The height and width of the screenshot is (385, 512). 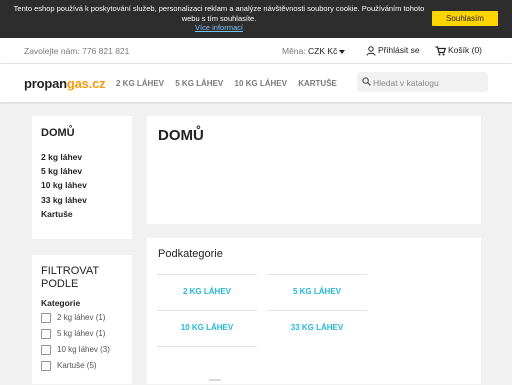 I want to click on login-link: Přihlásit se, so click(x=393, y=50).